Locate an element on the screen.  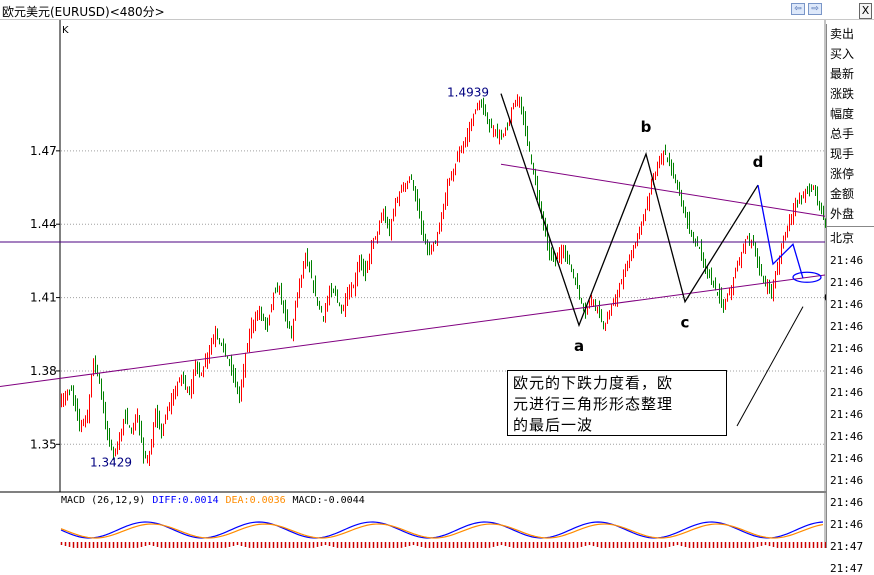
sidebar-item: 涨跌 is located at coordinates (842, 94).